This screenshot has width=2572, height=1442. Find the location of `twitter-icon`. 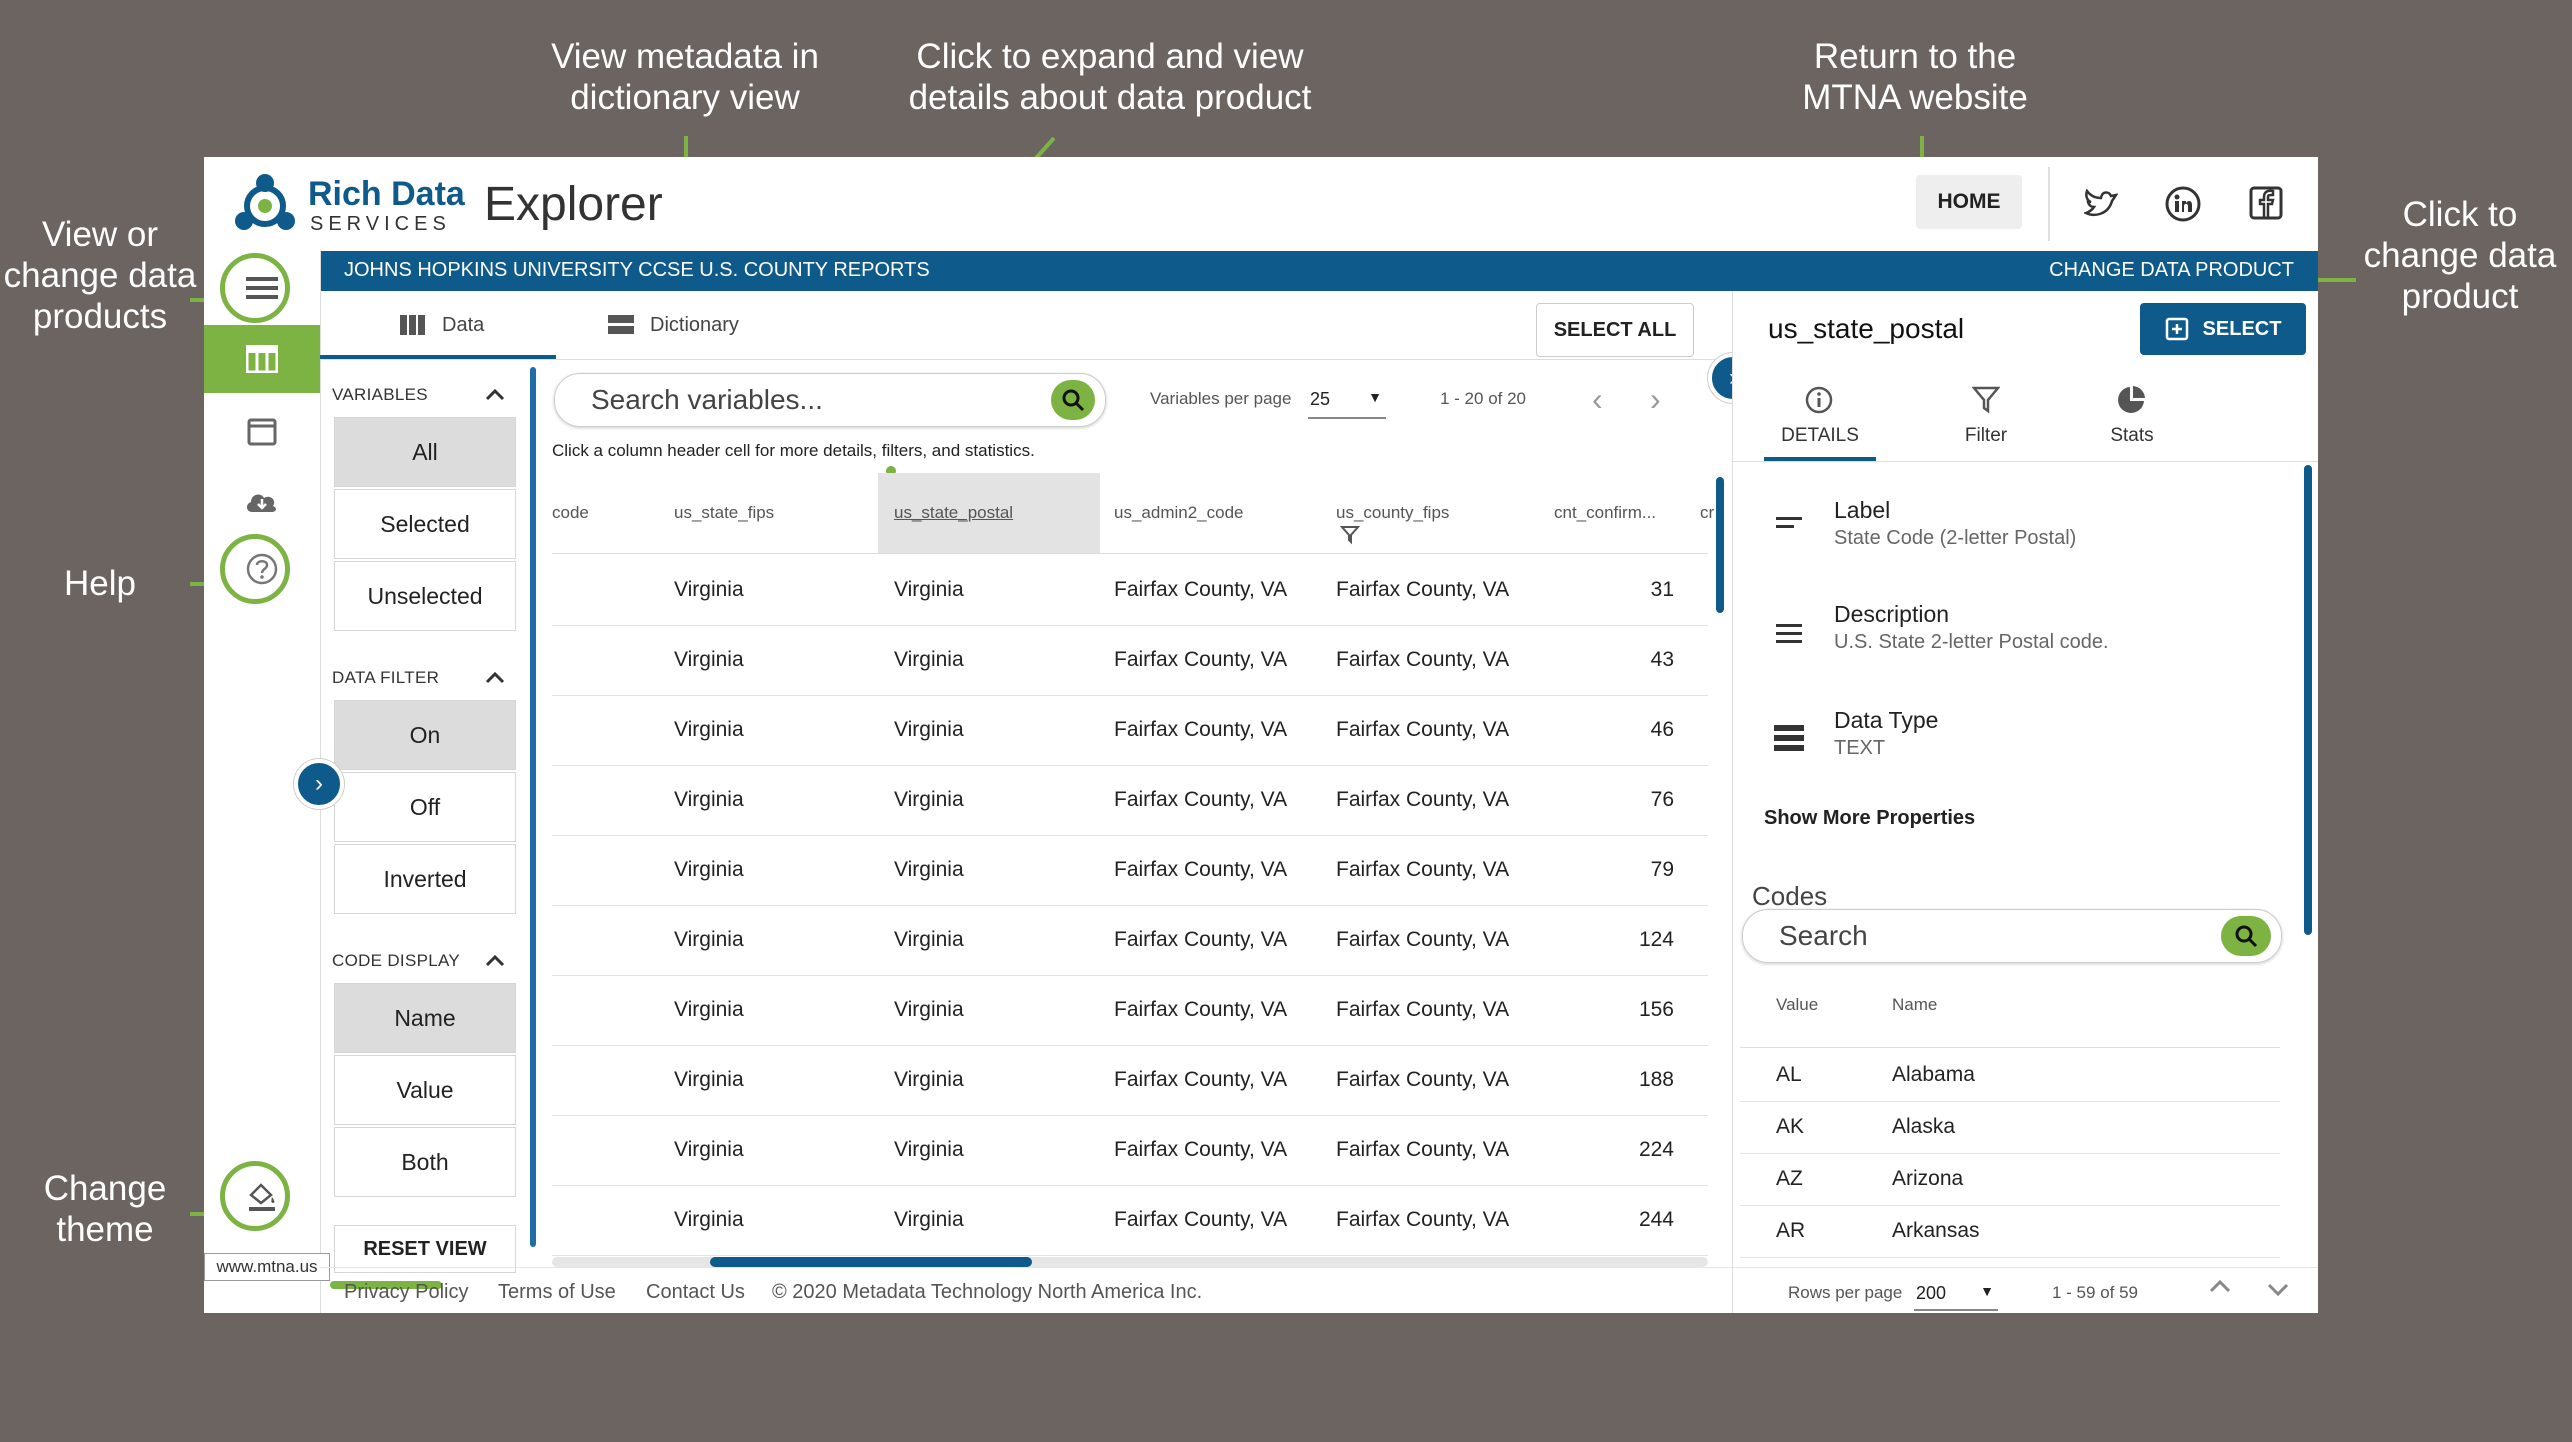

twitter-icon is located at coordinates (2101, 204).